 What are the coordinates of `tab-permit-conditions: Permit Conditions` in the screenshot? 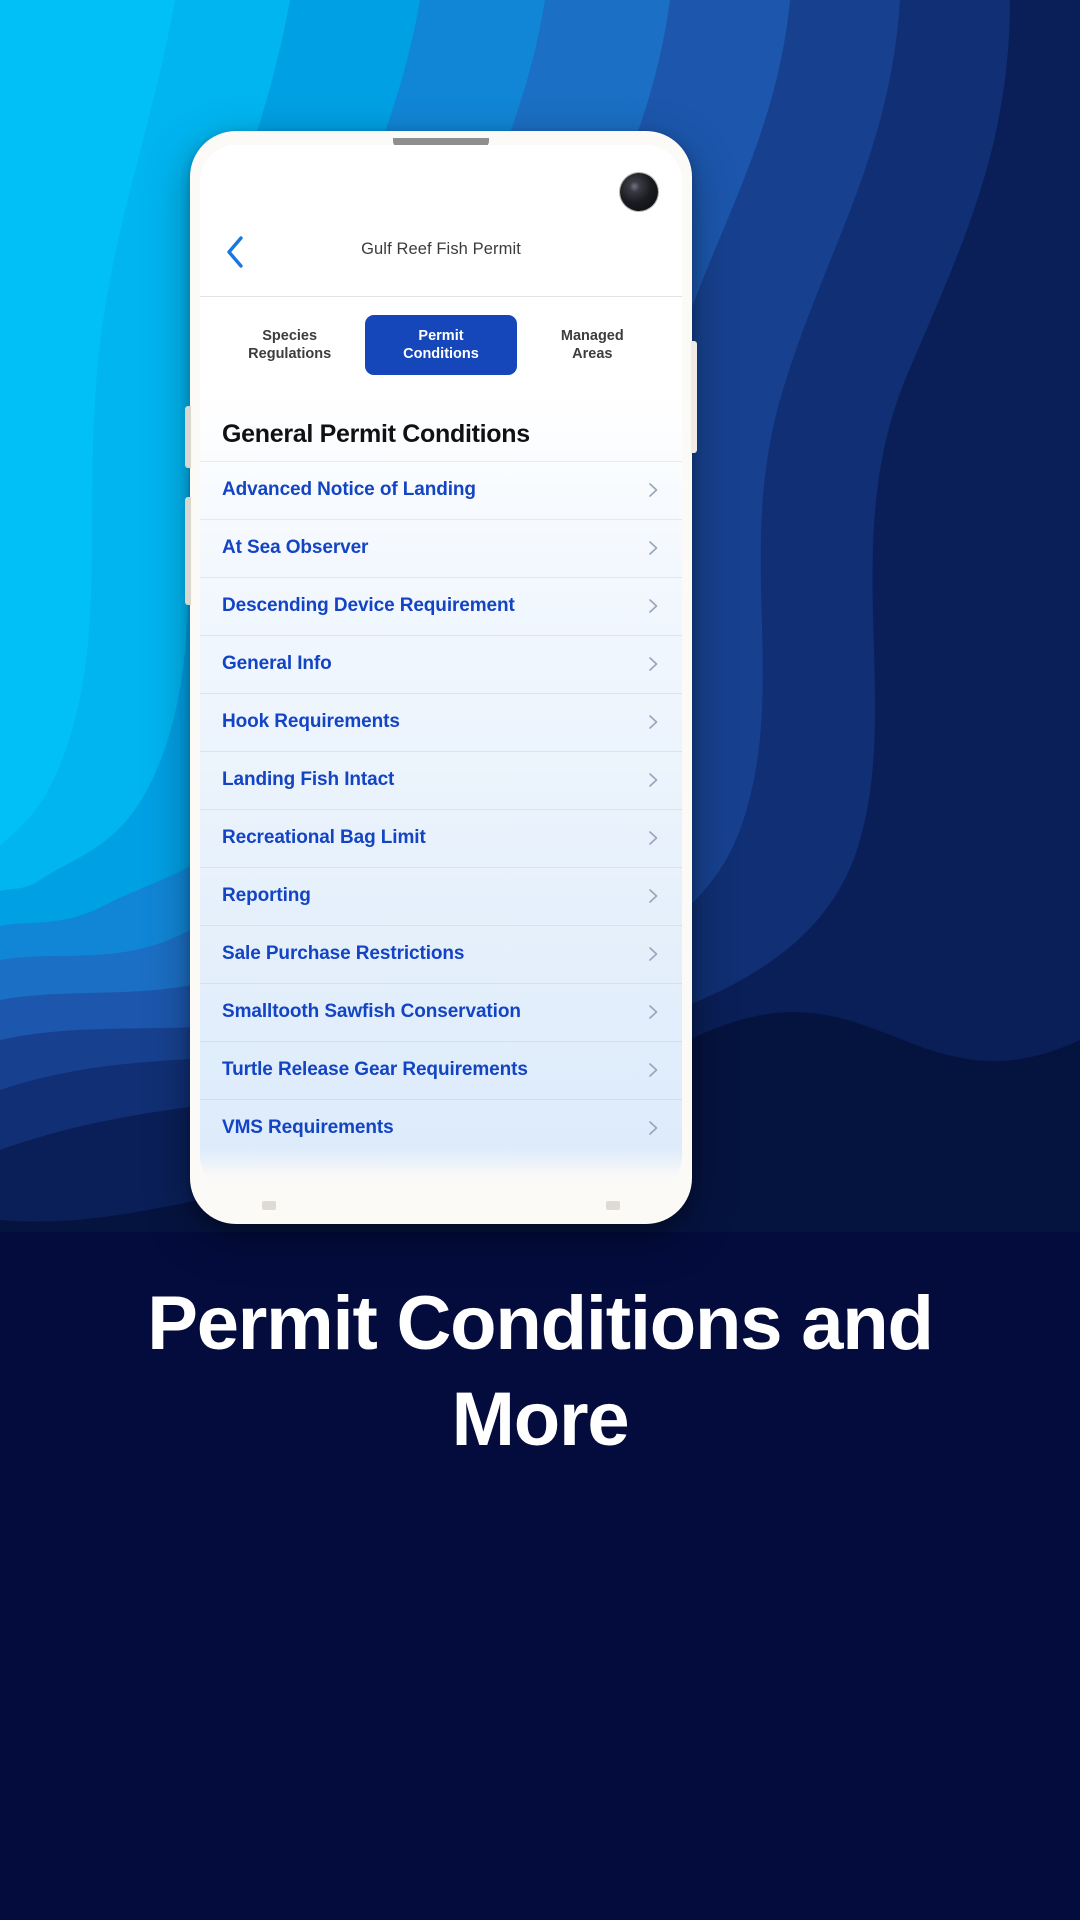 It's located at (441, 345).